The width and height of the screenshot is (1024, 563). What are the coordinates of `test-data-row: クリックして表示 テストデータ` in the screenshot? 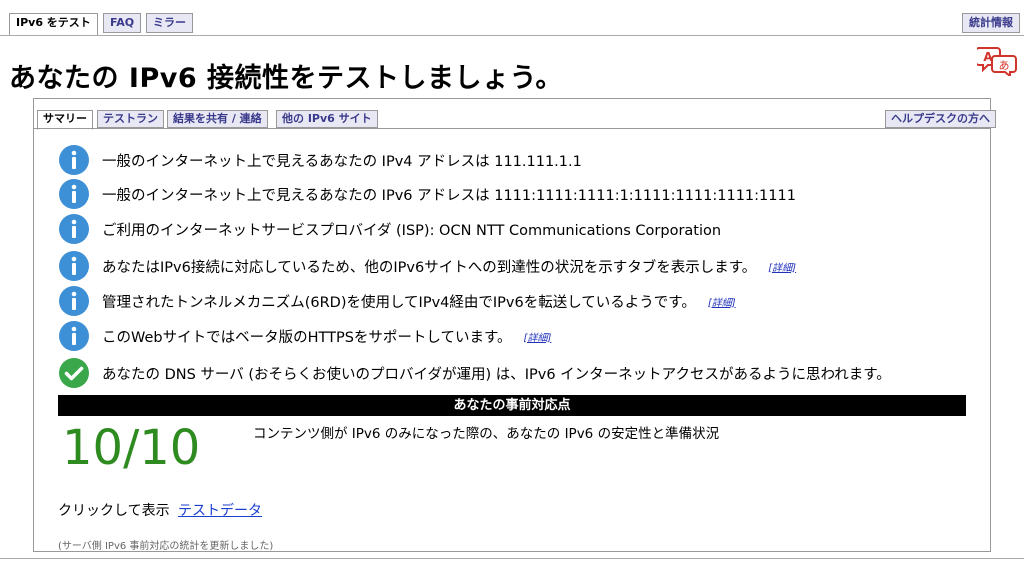 It's located at (160, 510).